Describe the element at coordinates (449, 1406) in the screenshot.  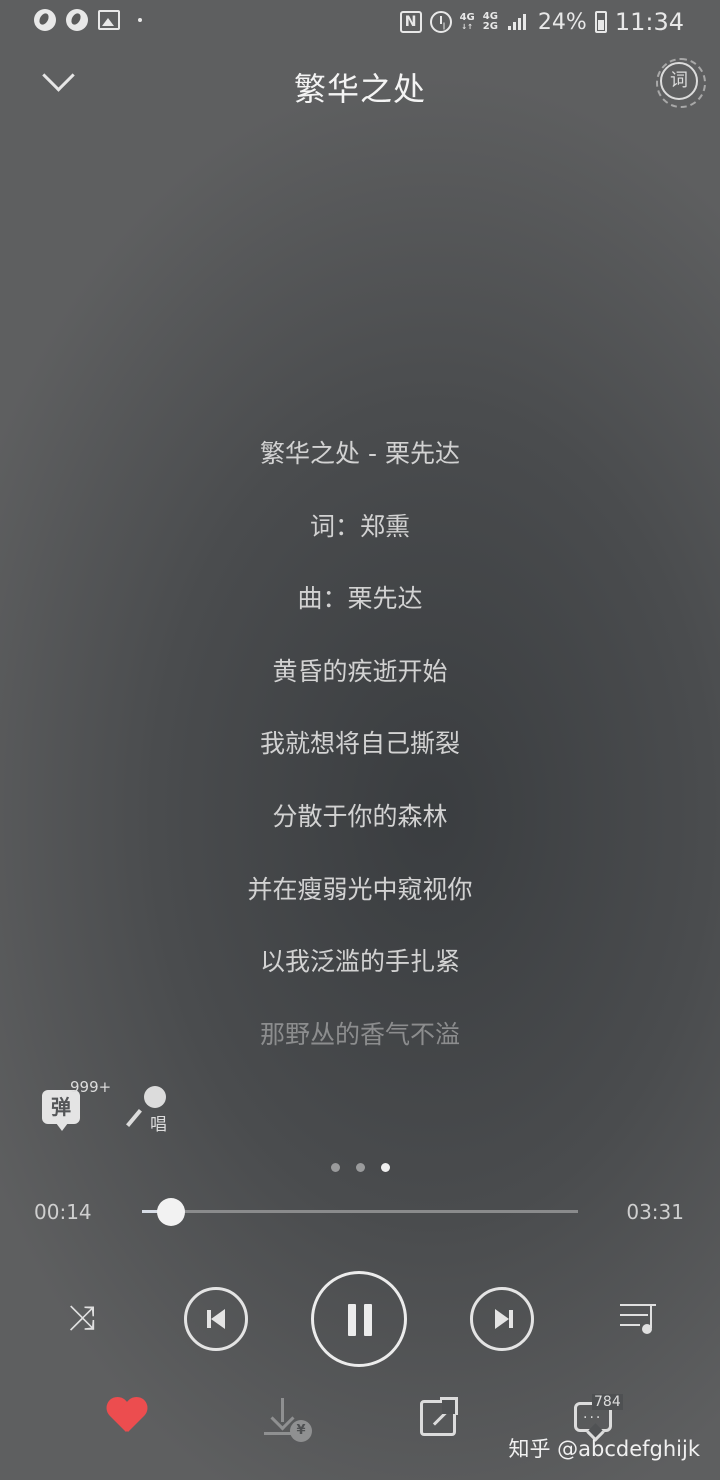
I see `share-arrow-icon` at that location.